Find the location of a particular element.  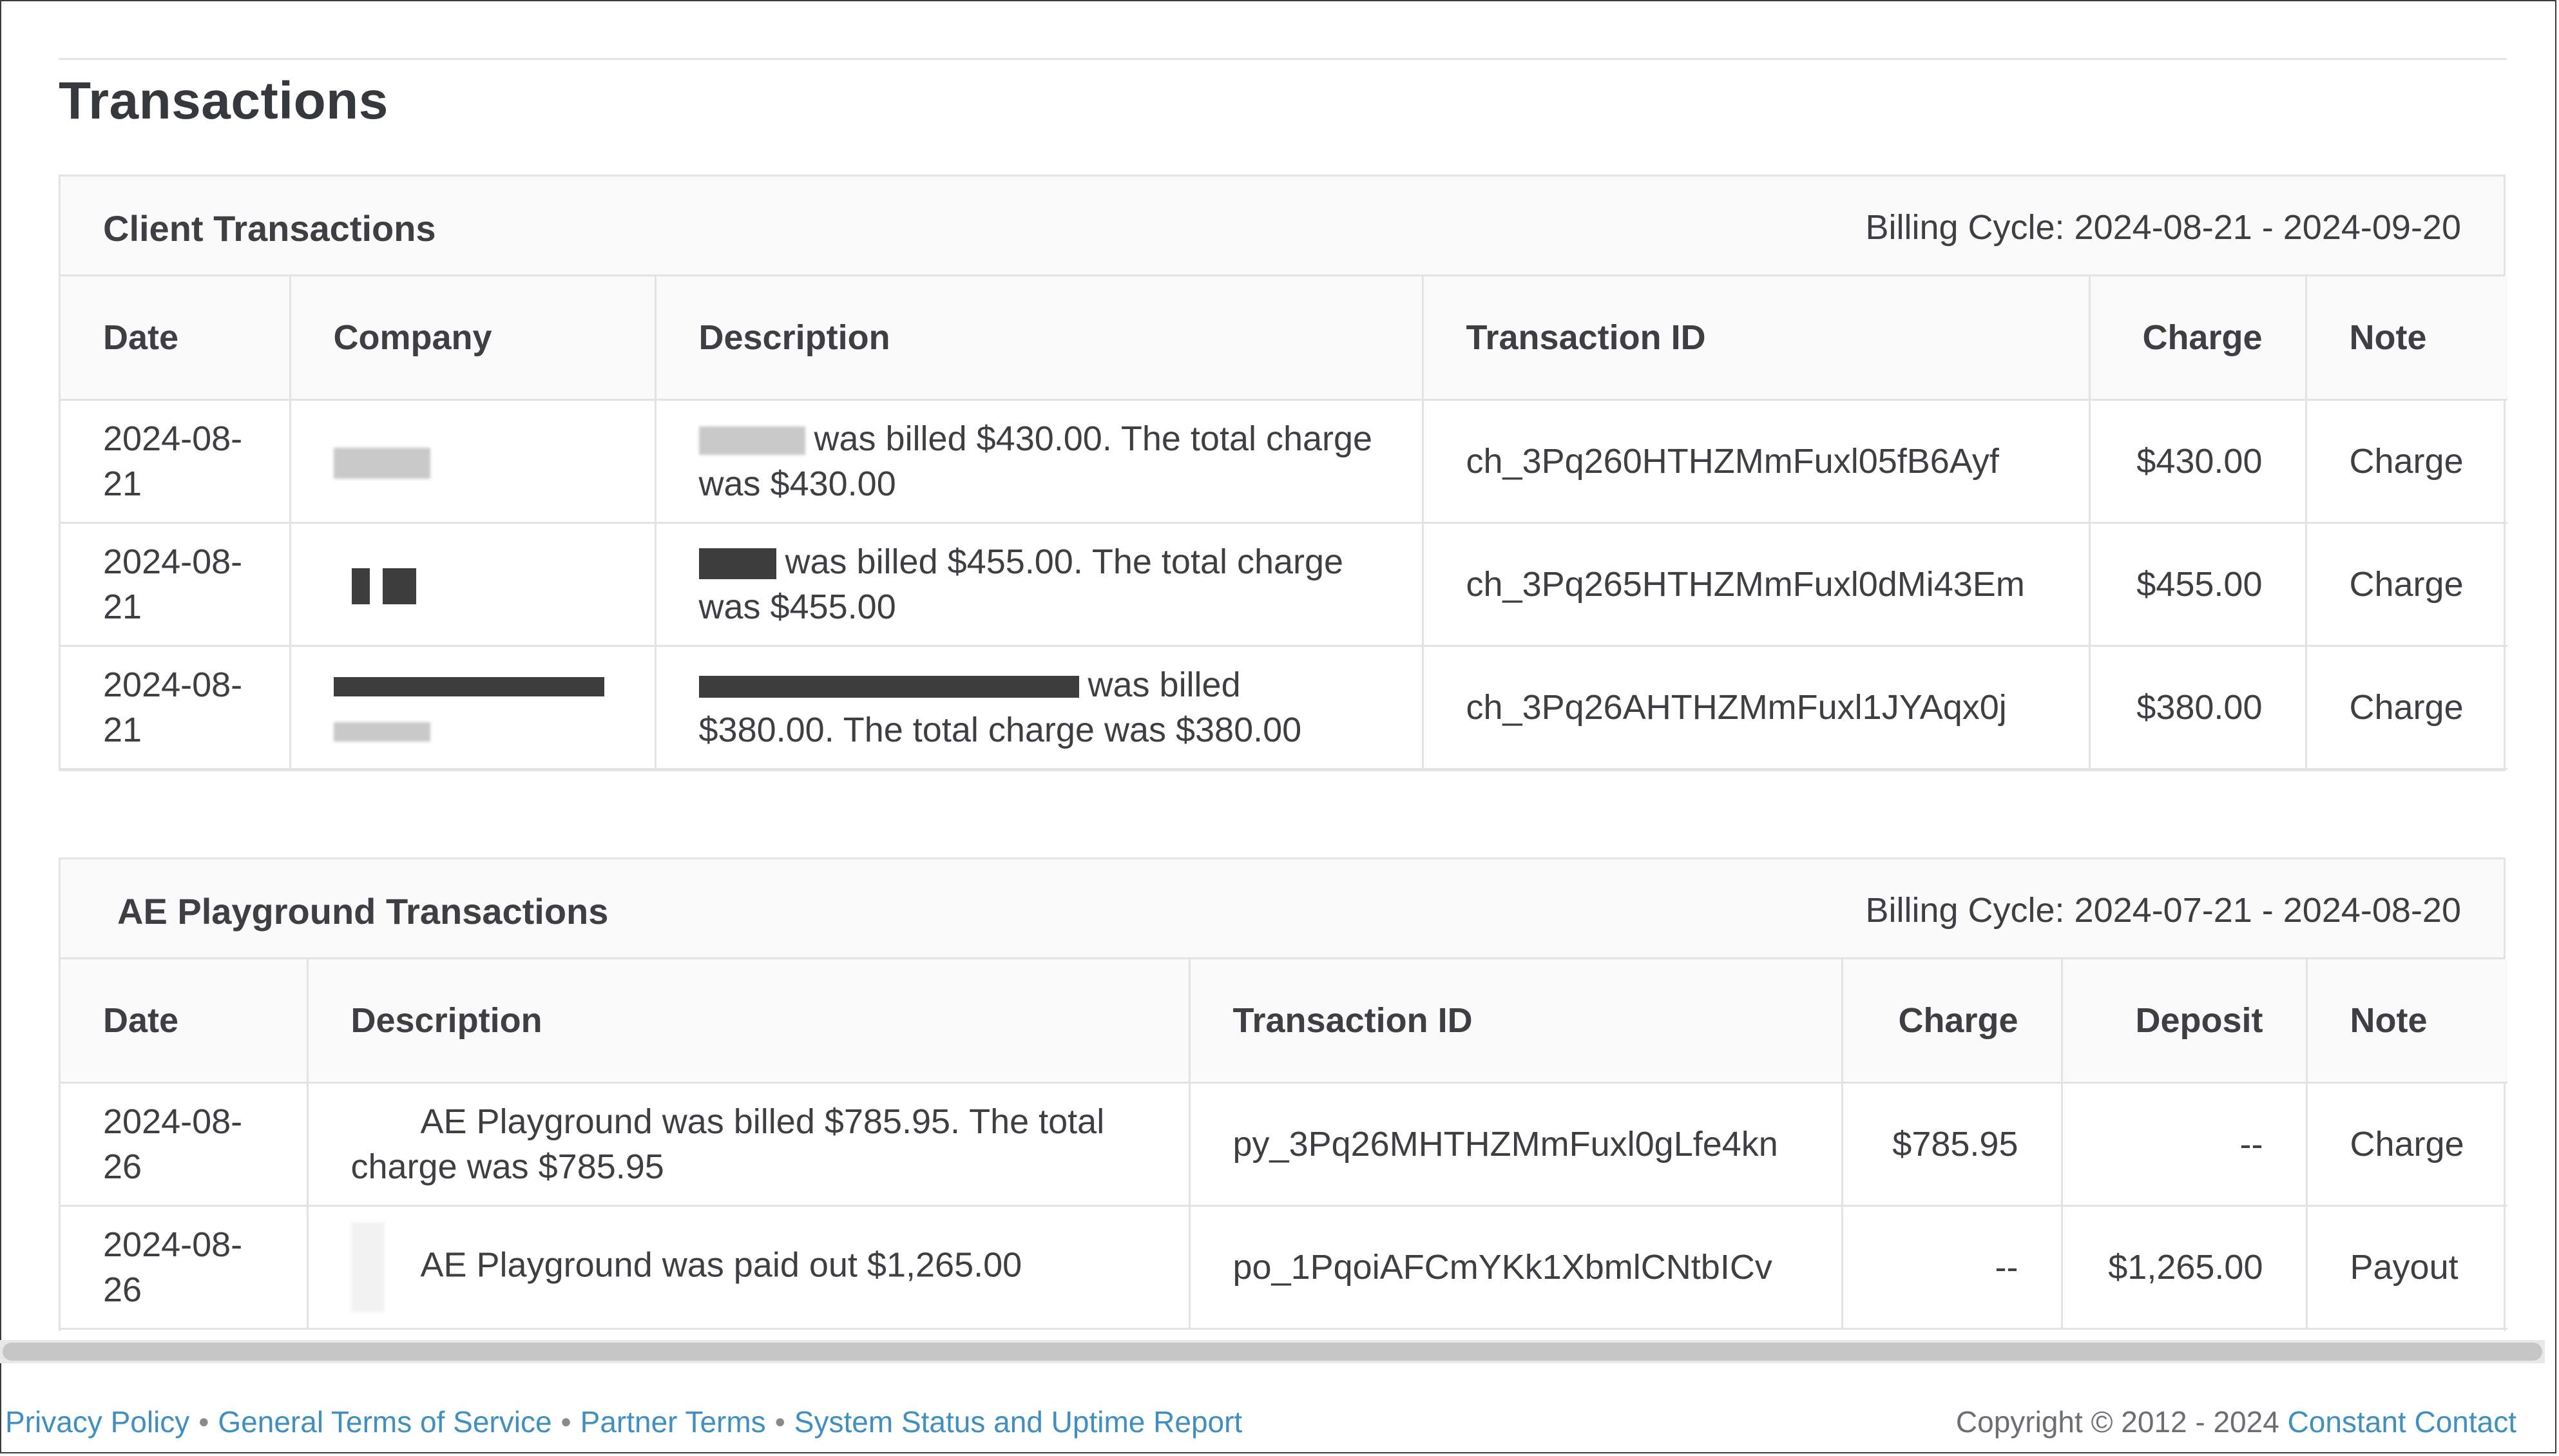

column-header-company: Company is located at coordinates (473, 339).